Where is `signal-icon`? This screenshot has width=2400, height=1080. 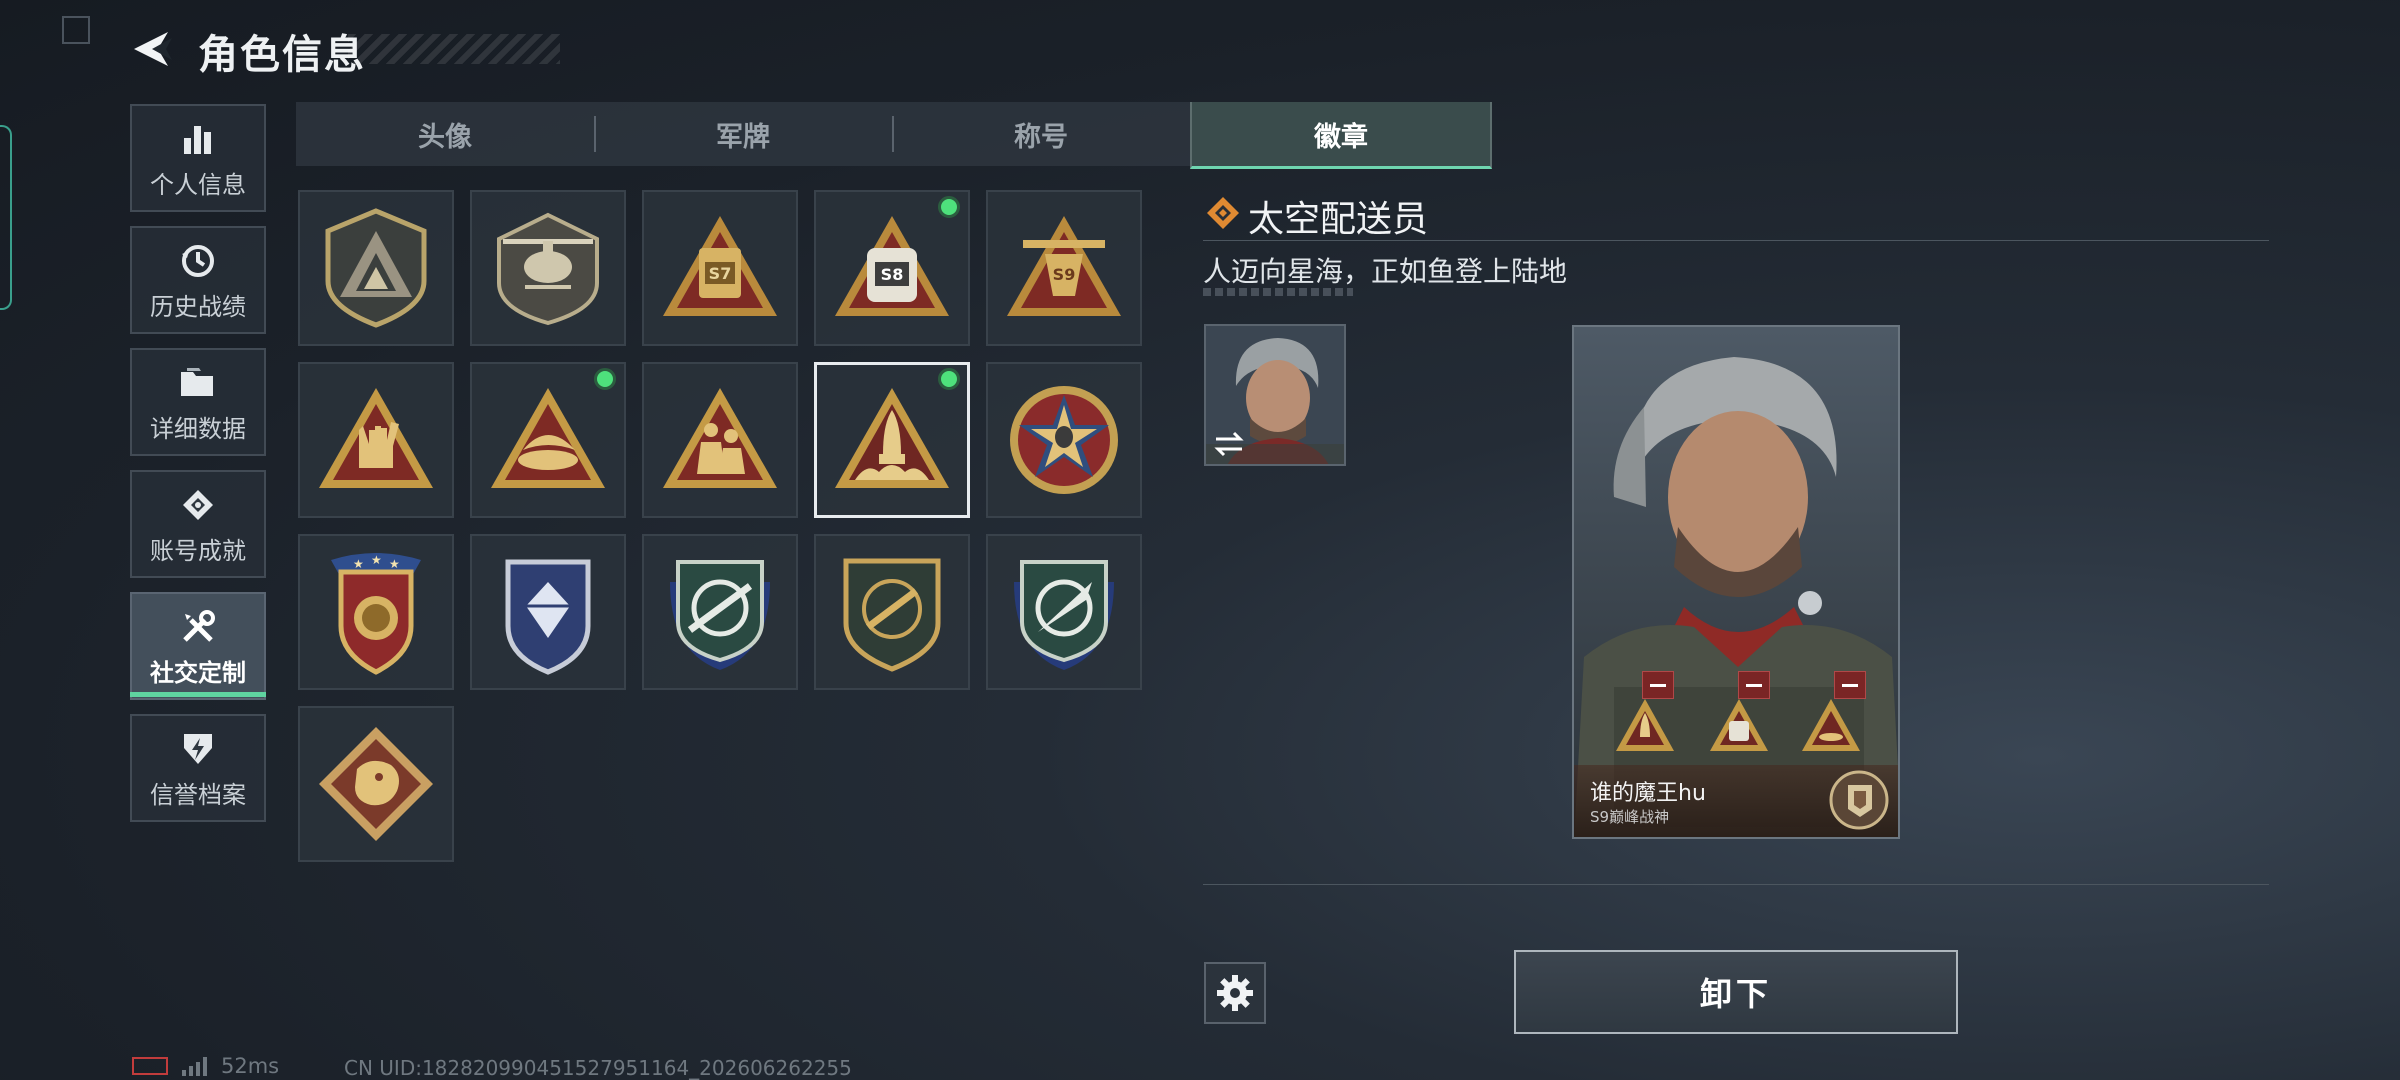
signal-icon is located at coordinates (194, 1066).